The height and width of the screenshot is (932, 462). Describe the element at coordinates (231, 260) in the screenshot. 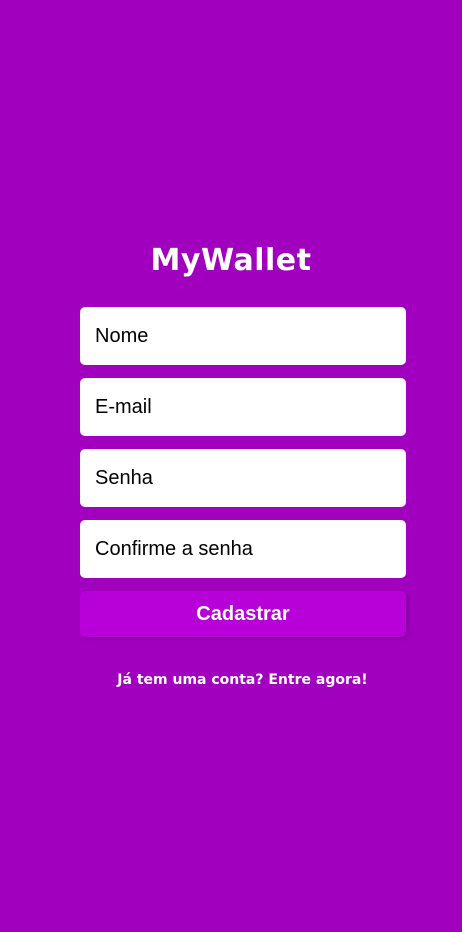

I see `app-logo: MyWallet` at that location.